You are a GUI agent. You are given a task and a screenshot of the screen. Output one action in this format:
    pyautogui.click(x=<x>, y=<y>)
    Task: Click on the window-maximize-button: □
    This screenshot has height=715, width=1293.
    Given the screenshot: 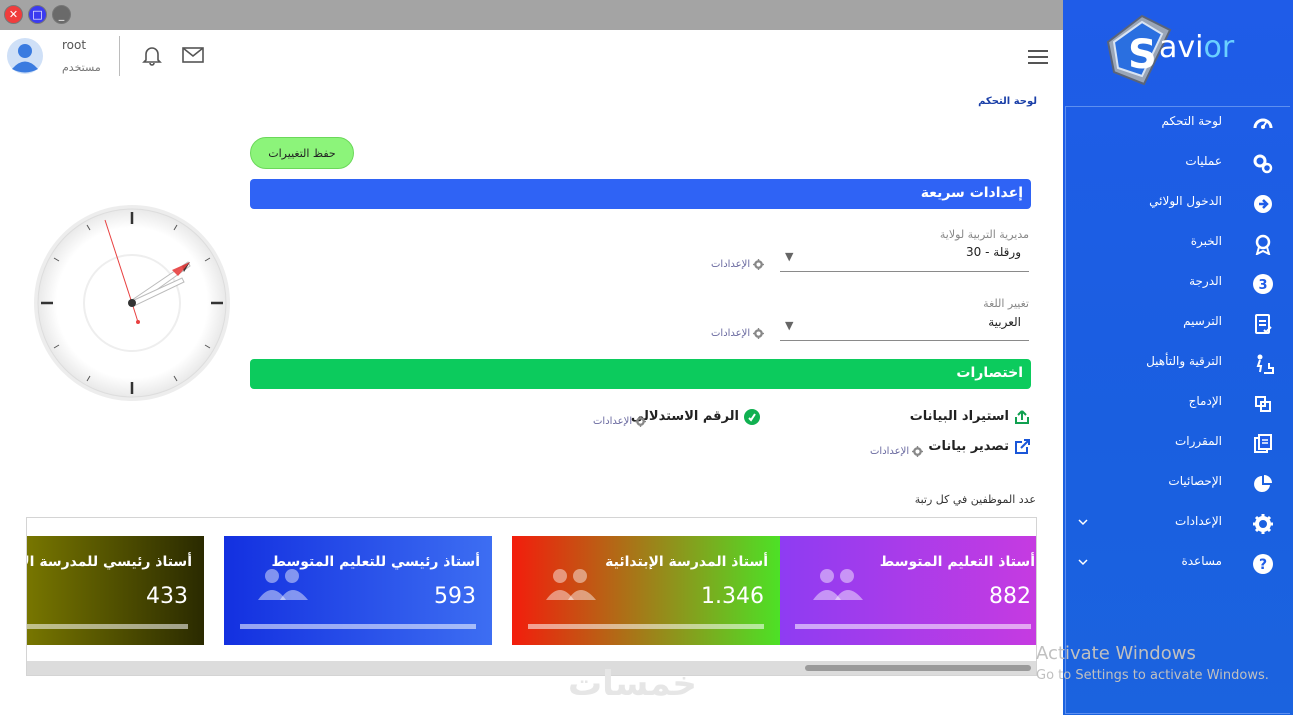 What is the action you would take?
    pyautogui.click(x=37, y=14)
    